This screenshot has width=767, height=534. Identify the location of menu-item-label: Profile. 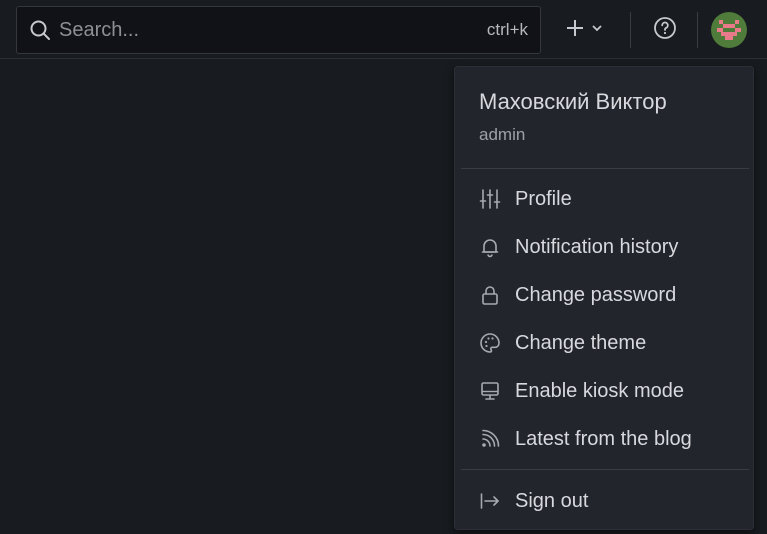
(543, 198).